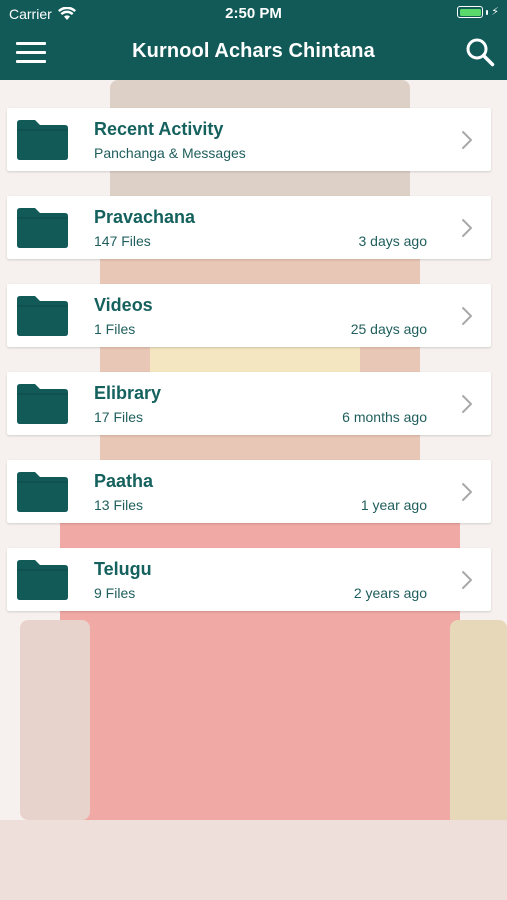 The image size is (507, 900). I want to click on search-icon, so click(480, 52).